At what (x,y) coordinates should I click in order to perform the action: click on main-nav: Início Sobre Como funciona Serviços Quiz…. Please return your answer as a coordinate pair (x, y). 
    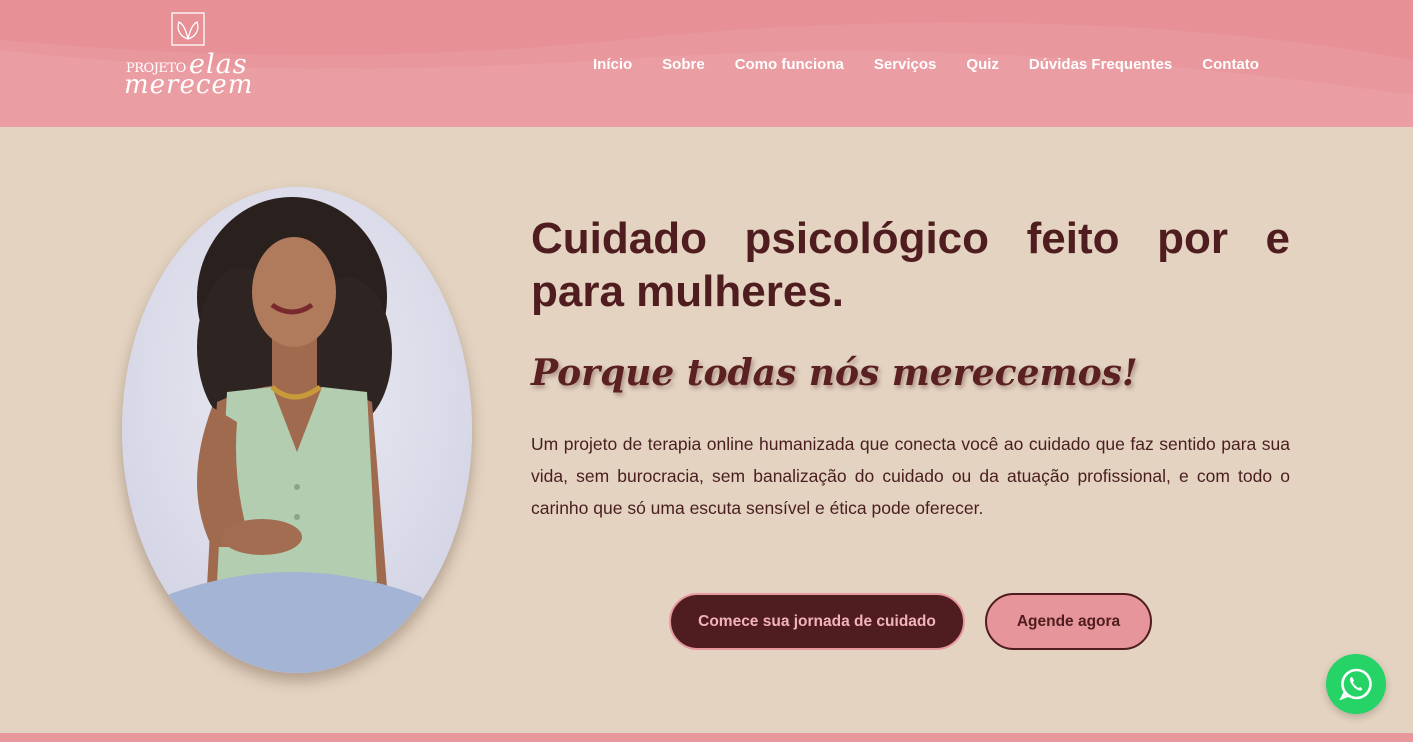
    Looking at the image, I should click on (926, 64).